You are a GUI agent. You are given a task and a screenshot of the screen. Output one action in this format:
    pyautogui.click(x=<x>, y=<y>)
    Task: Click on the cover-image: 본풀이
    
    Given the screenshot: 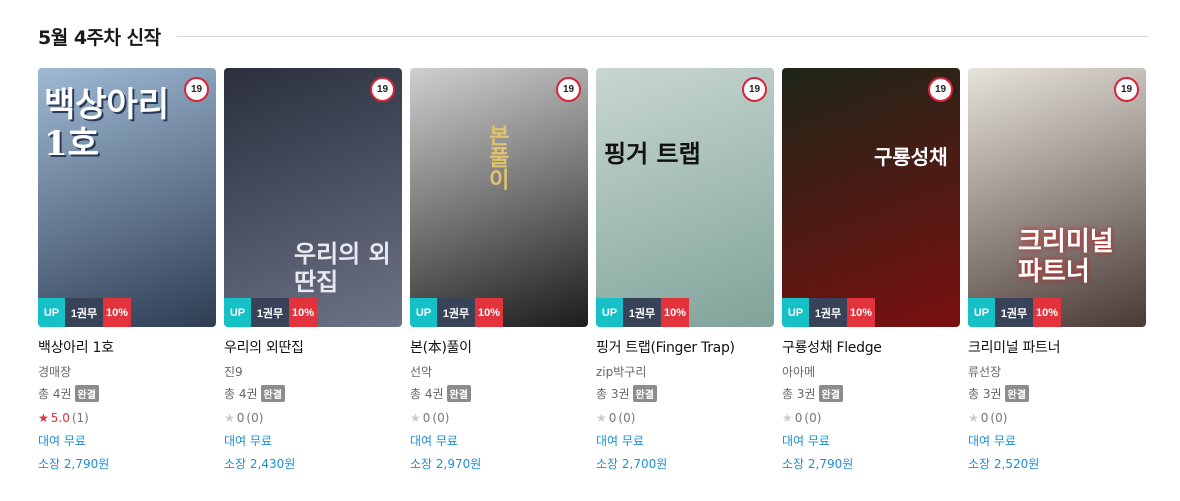 What is the action you would take?
    pyautogui.click(x=499, y=197)
    